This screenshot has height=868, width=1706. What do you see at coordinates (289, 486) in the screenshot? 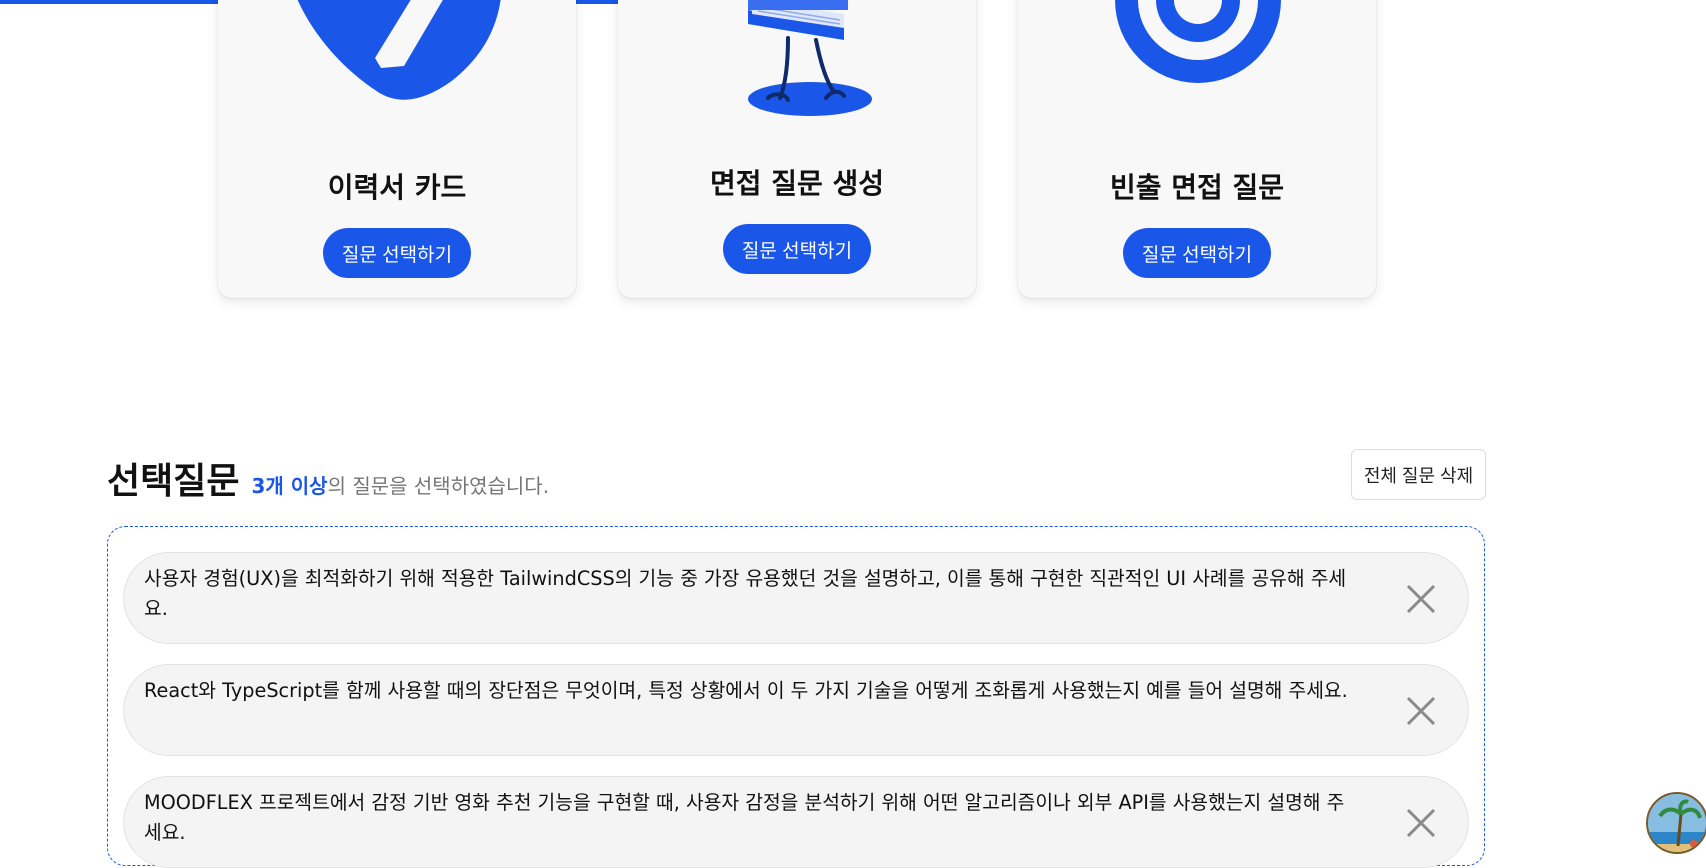
I see `selected-count: 3개 이상` at bounding box center [289, 486].